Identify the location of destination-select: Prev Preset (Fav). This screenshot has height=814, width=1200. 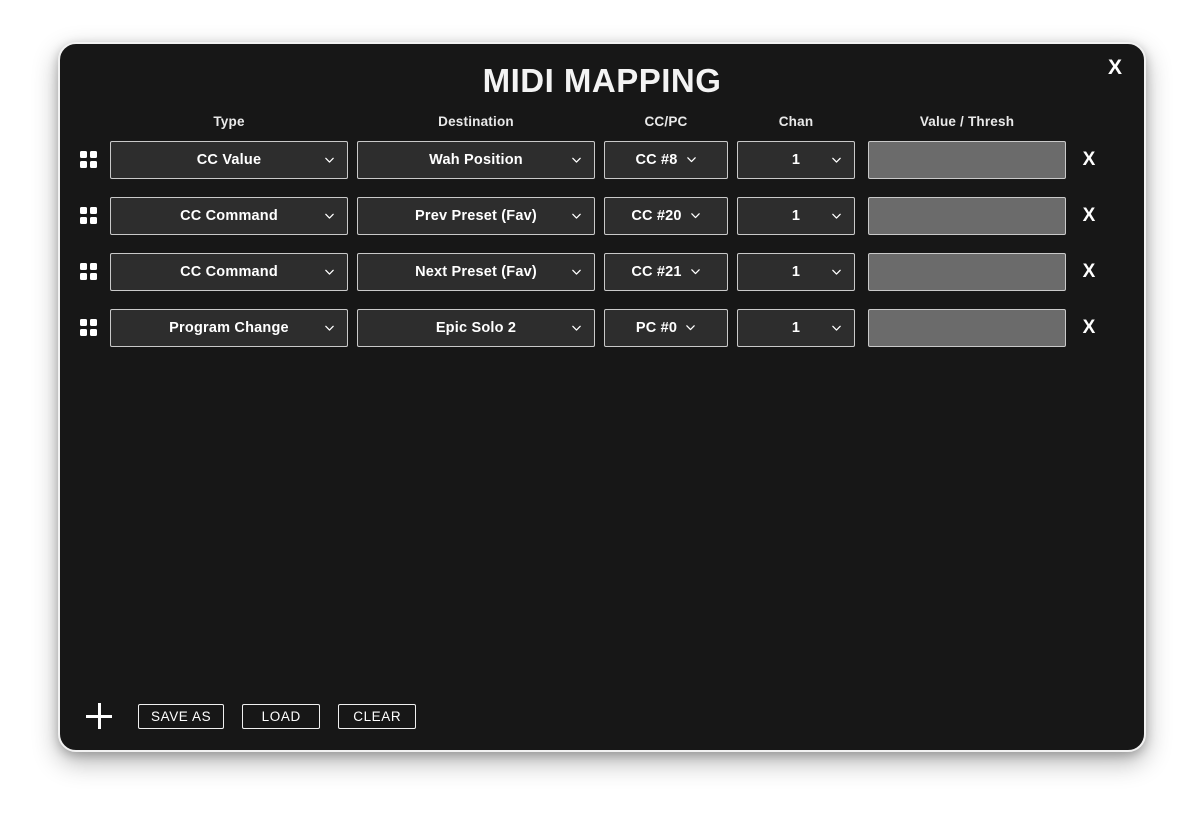
(476, 215).